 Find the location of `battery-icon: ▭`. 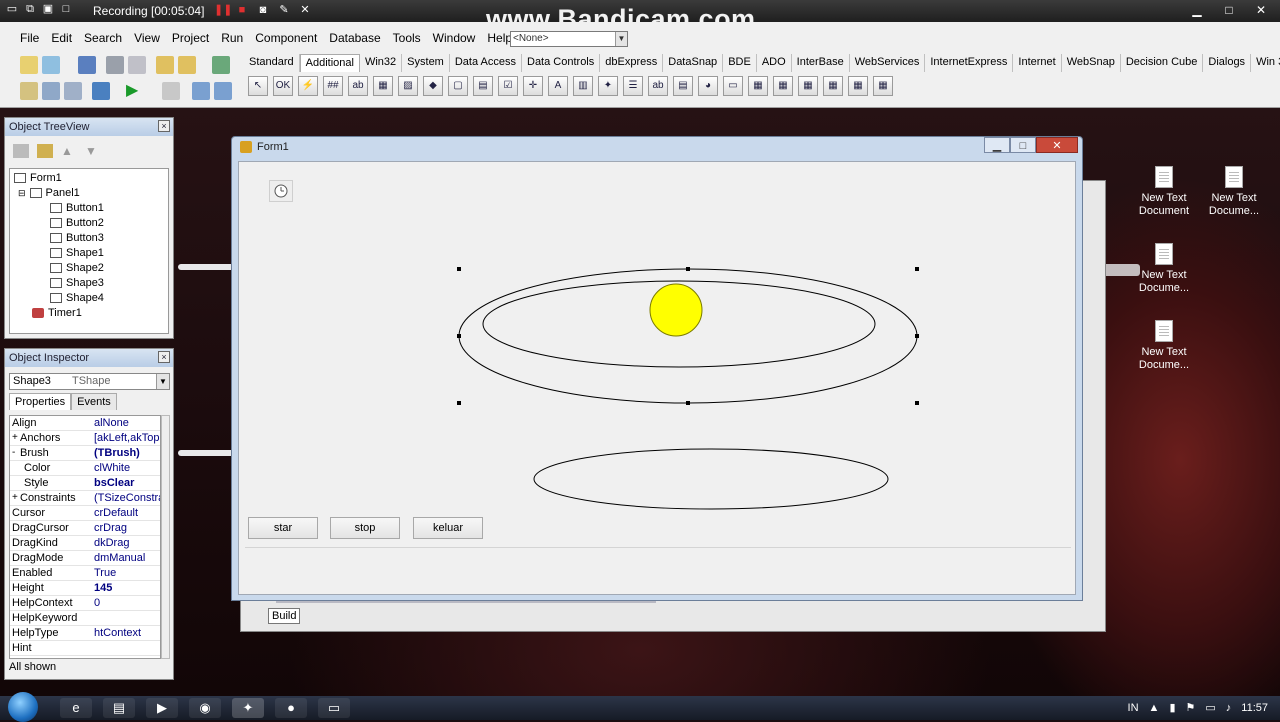

battery-icon: ▭ is located at coordinates (1210, 707).